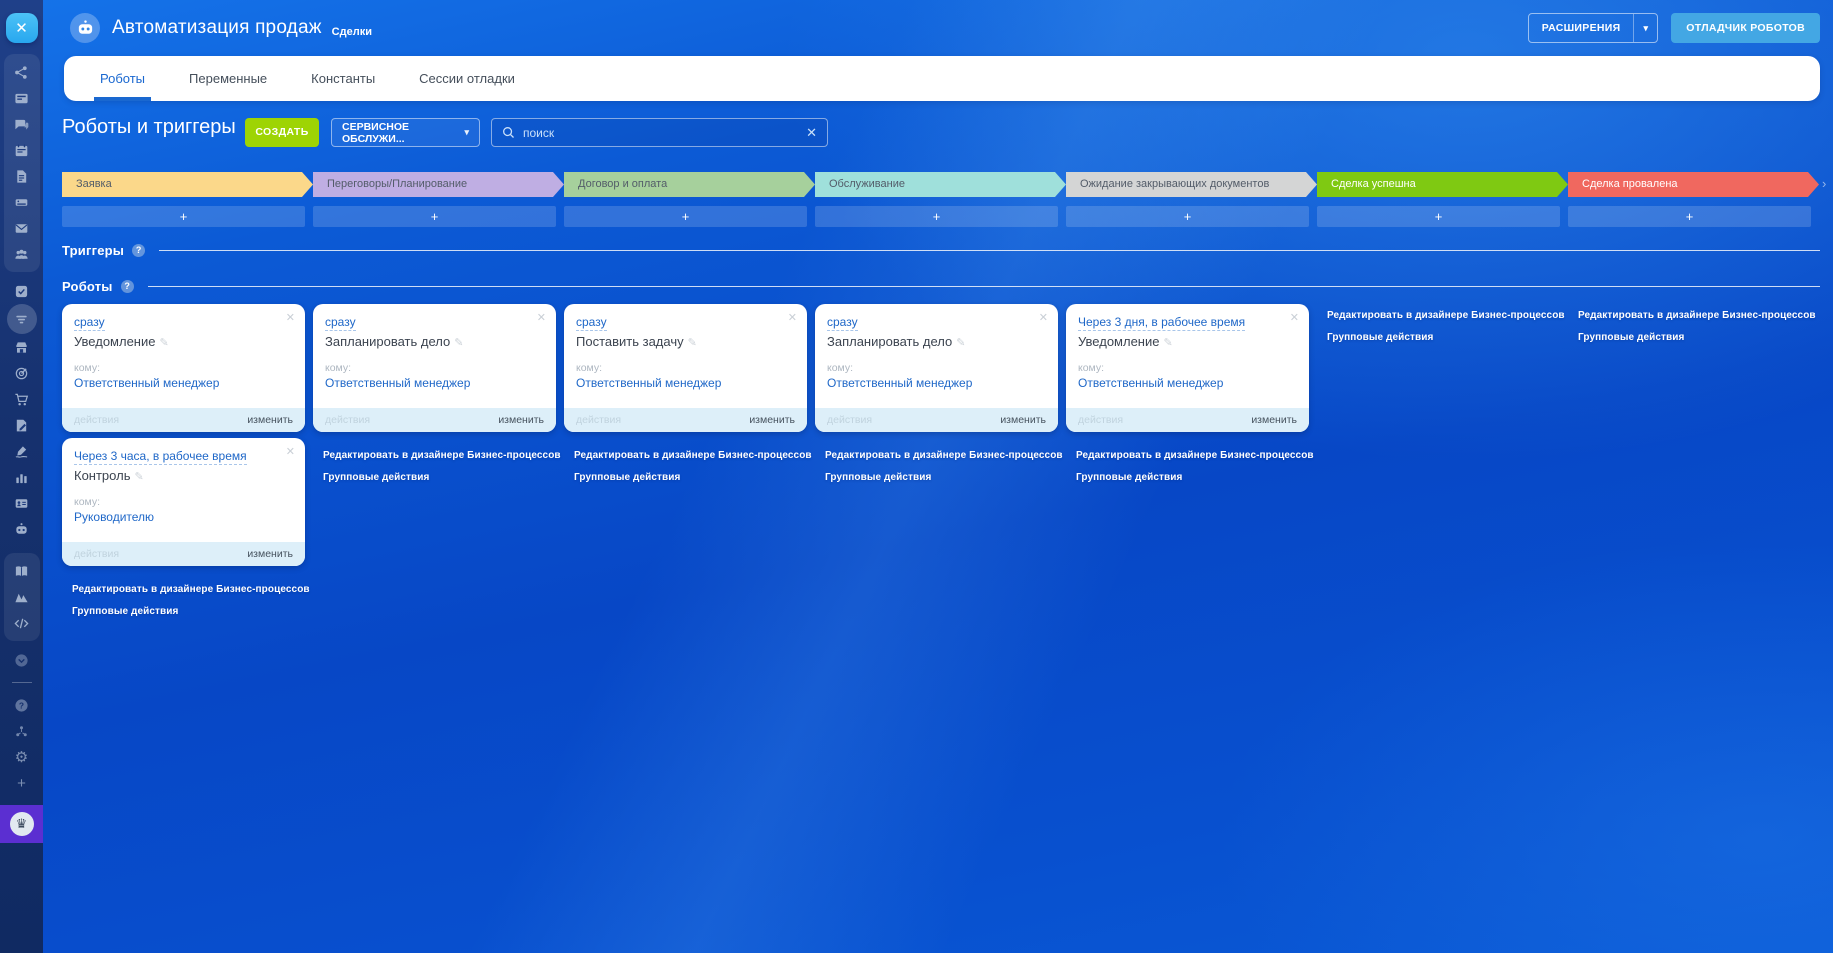 This screenshot has width=1833, height=953. What do you see at coordinates (343, 78) in the screenshot?
I see `tab-constants: Константы` at bounding box center [343, 78].